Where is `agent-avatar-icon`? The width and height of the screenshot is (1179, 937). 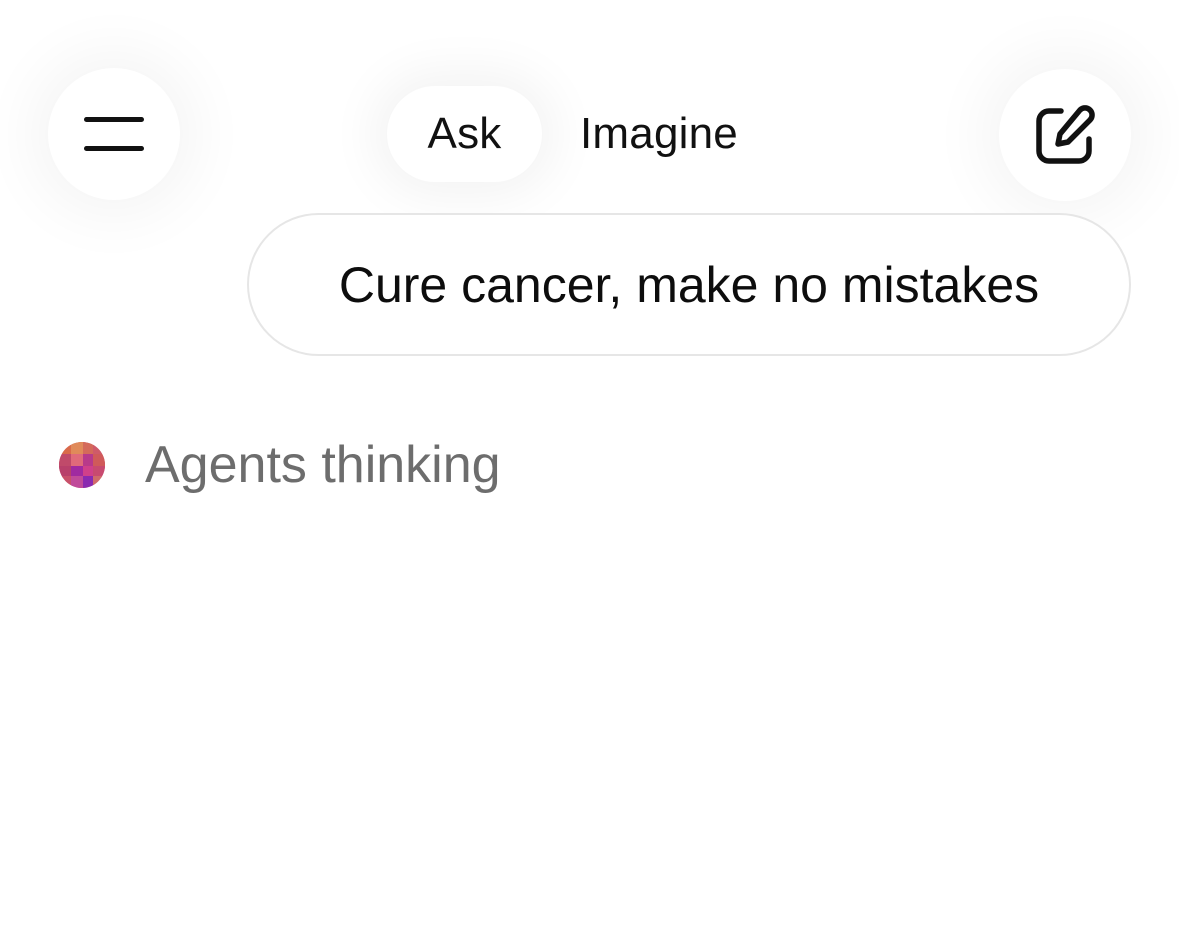 agent-avatar-icon is located at coordinates (82, 465).